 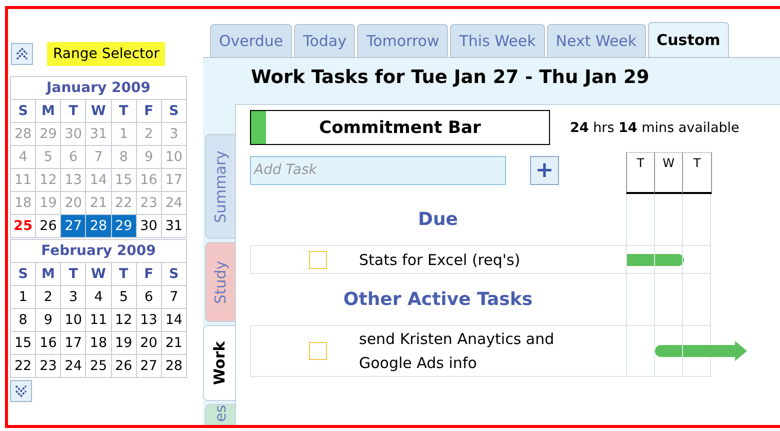 What do you see at coordinates (596, 40) in the screenshot?
I see `tab: Next Week` at bounding box center [596, 40].